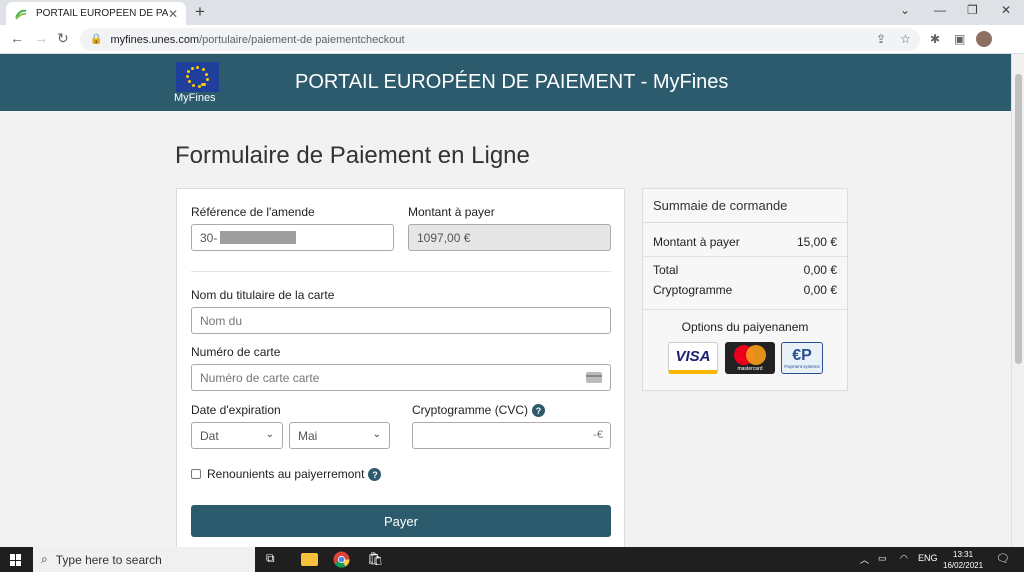 This screenshot has height=572, width=1024. I want to click on card-number-label: Numéro de carte, so click(236, 352).